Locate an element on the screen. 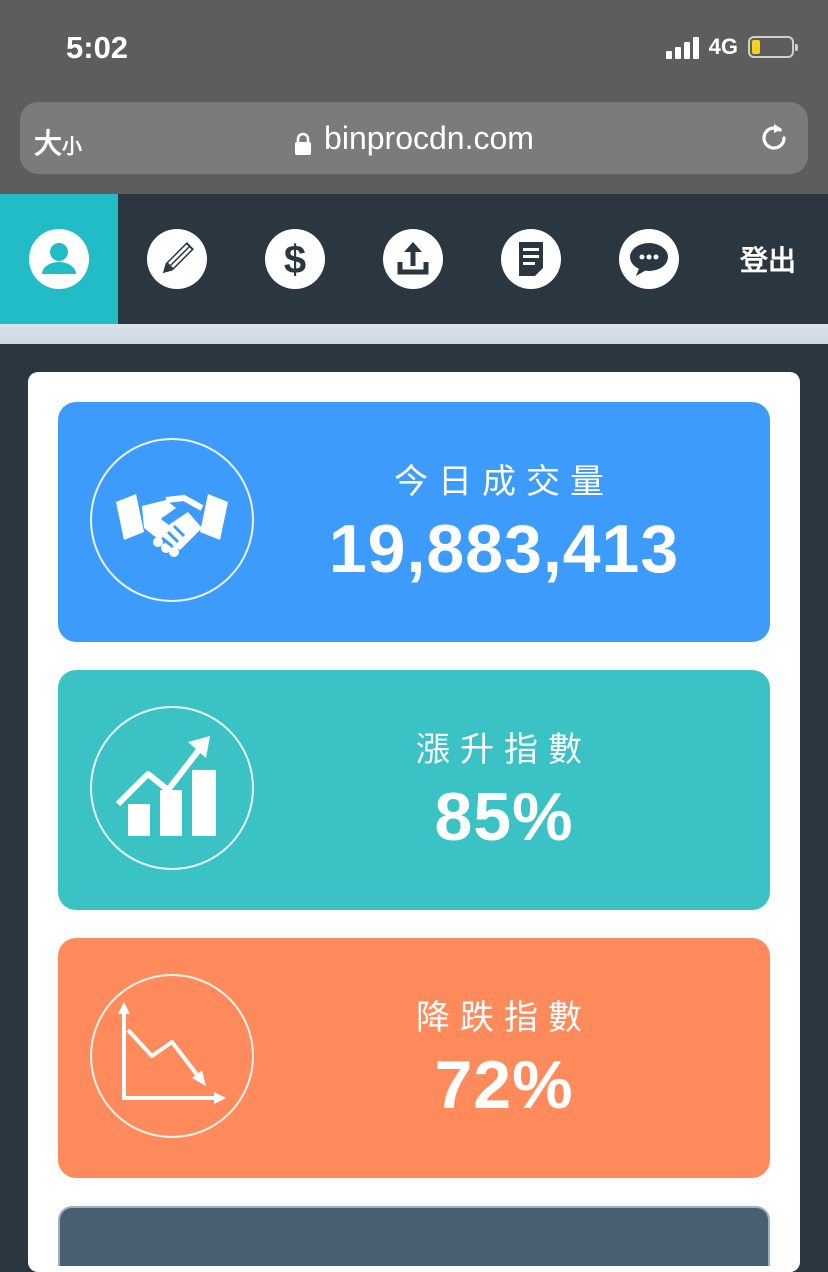 The height and width of the screenshot is (1272, 828). top-navbar: $ 登出 is located at coordinates (414, 259).